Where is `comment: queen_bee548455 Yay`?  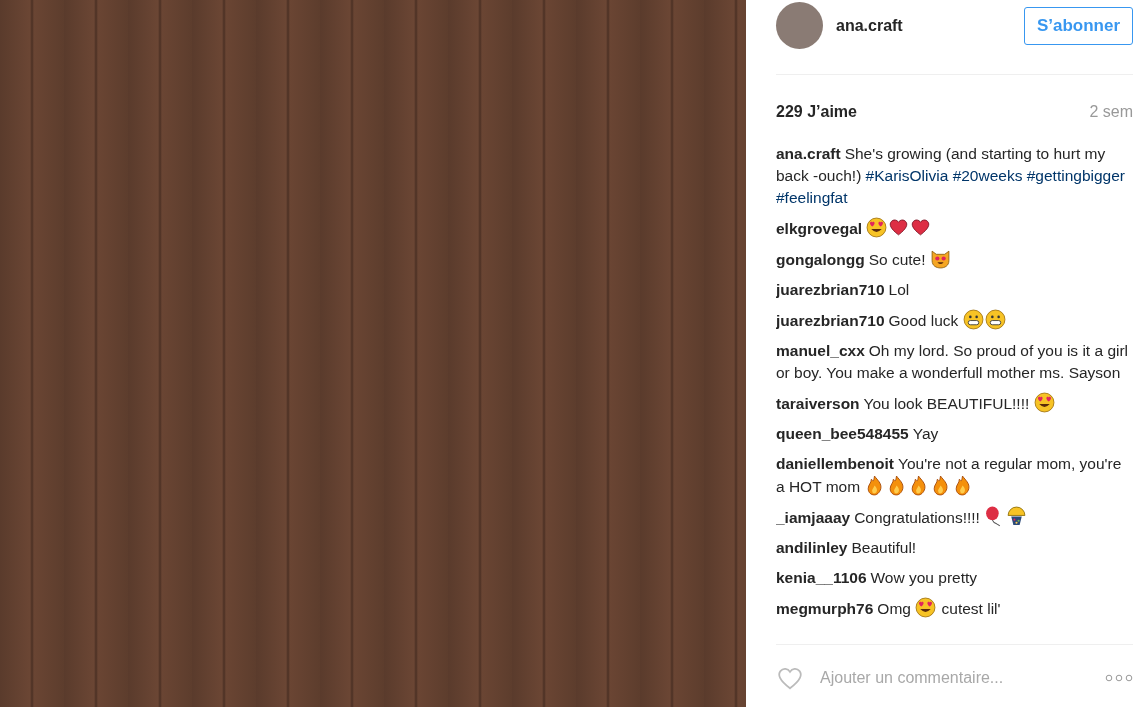 comment: queen_bee548455 Yay is located at coordinates (858, 434).